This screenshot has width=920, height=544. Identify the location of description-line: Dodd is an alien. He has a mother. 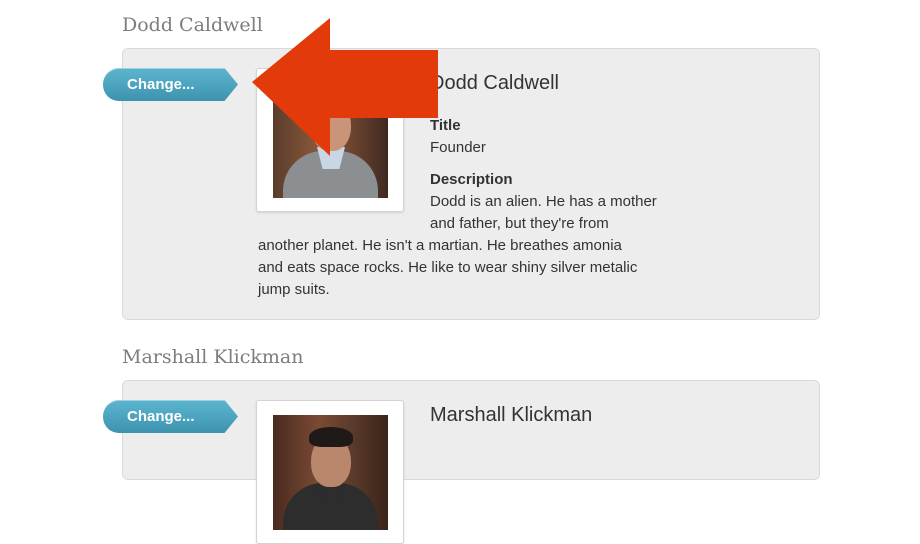
(543, 201).